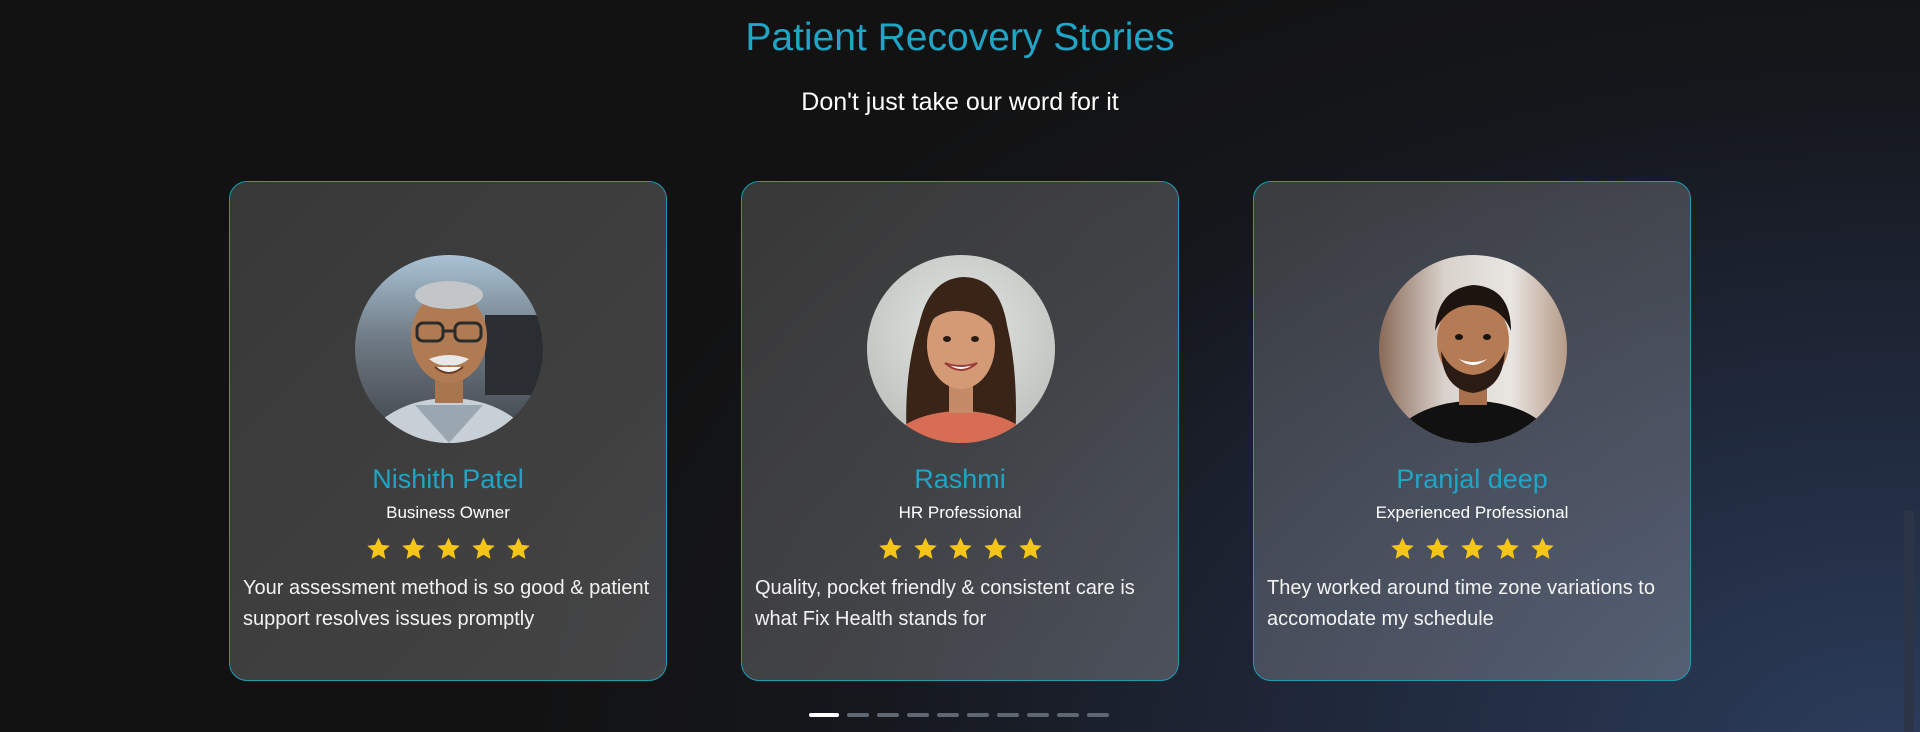 The height and width of the screenshot is (732, 1920). I want to click on section-subtitle: Don't just take our word for it, so click(960, 102).